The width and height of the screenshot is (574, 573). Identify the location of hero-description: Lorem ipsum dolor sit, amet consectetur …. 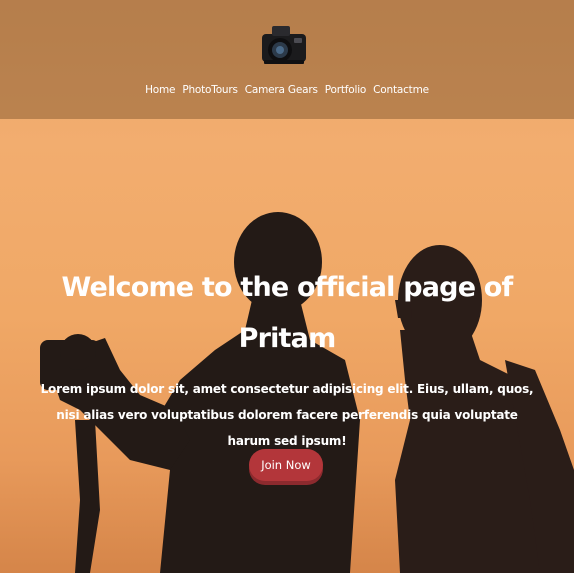
(287, 415).